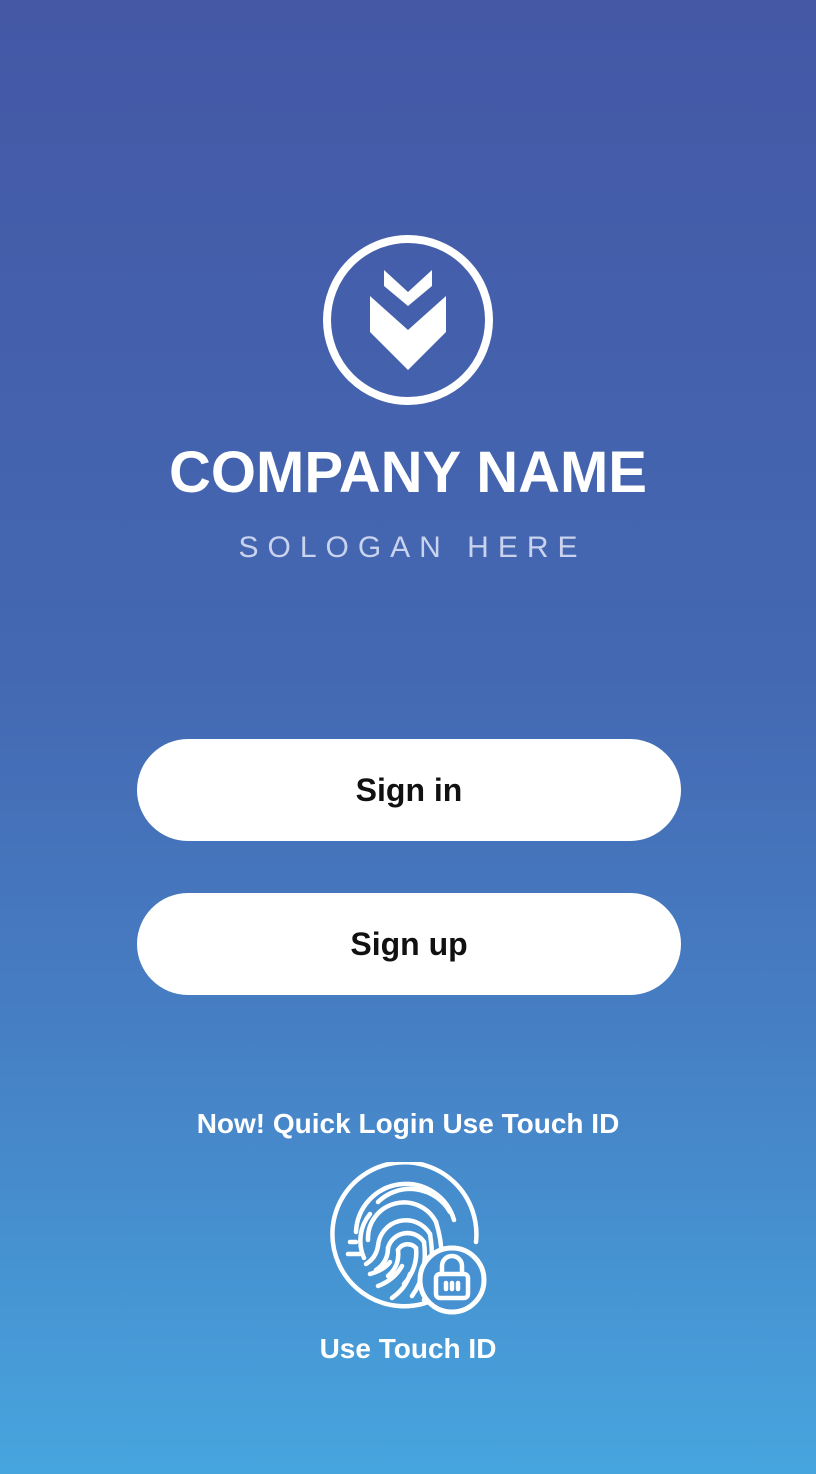 The width and height of the screenshot is (816, 1474). What do you see at coordinates (408, 472) in the screenshot?
I see `company-name: COMPANY NAME` at bounding box center [408, 472].